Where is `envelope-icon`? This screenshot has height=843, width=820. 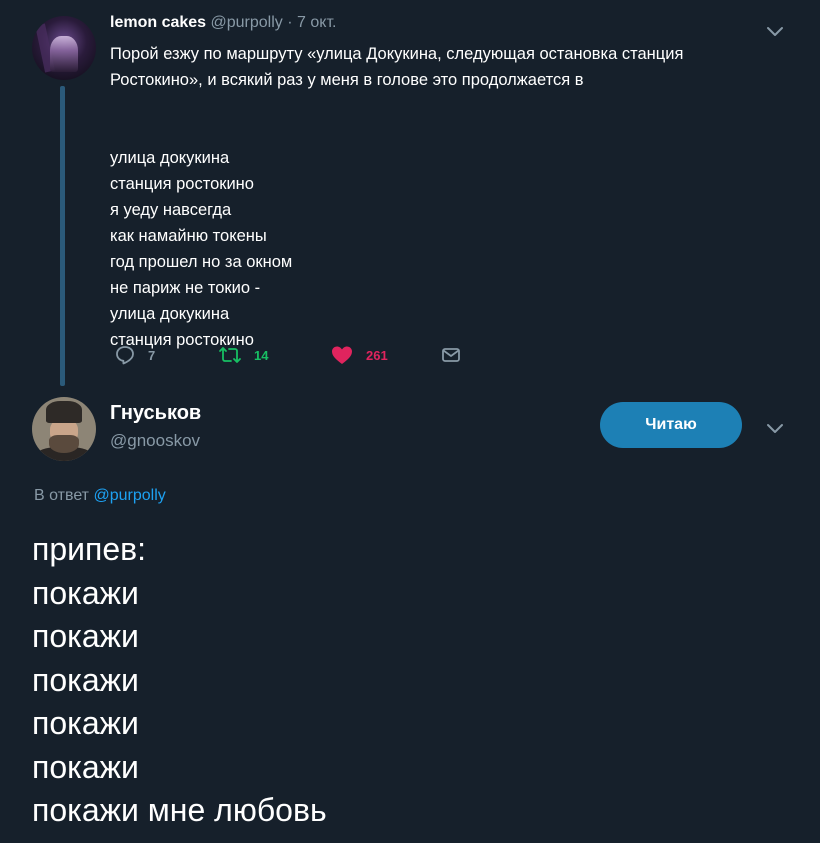 envelope-icon is located at coordinates (451, 355).